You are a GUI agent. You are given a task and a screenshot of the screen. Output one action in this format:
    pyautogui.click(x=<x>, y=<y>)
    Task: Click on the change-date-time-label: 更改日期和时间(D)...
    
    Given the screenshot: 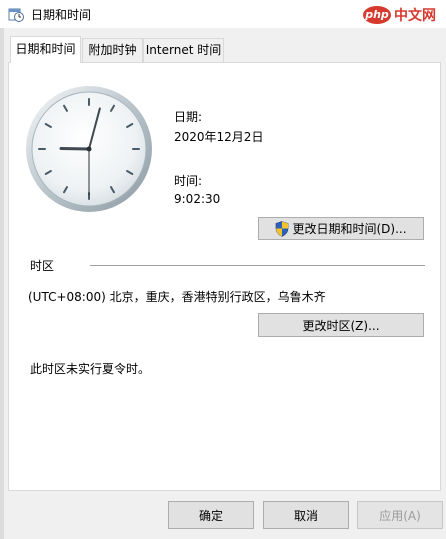 What is the action you would take?
    pyautogui.click(x=349, y=229)
    